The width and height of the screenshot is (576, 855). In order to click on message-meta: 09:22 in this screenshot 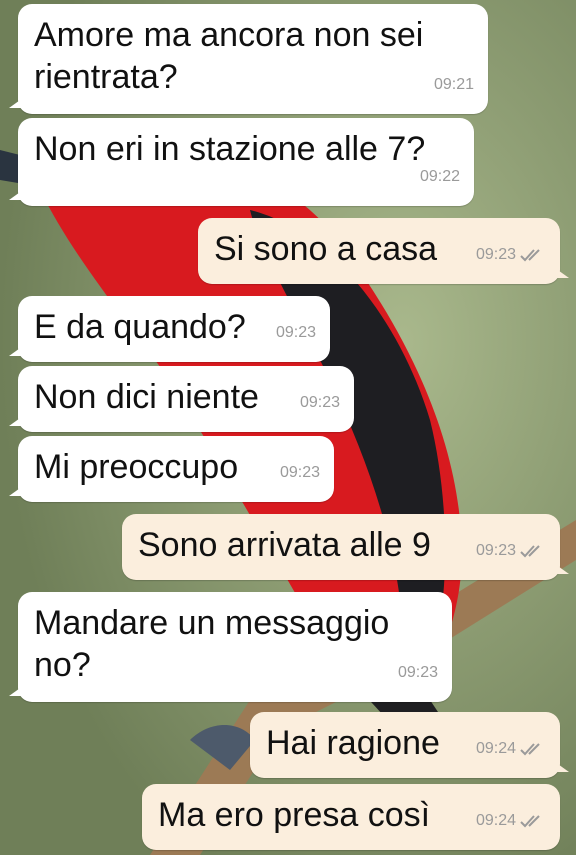, I will do `click(440, 177)`.